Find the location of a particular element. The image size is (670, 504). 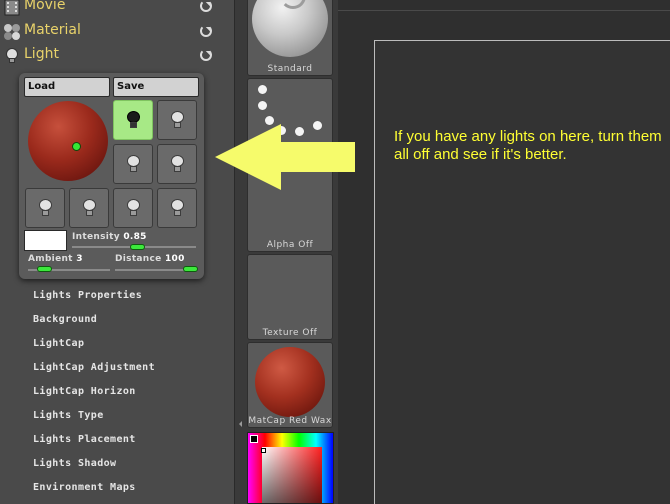

matcap-red-wax-ball is located at coordinates (290, 382).